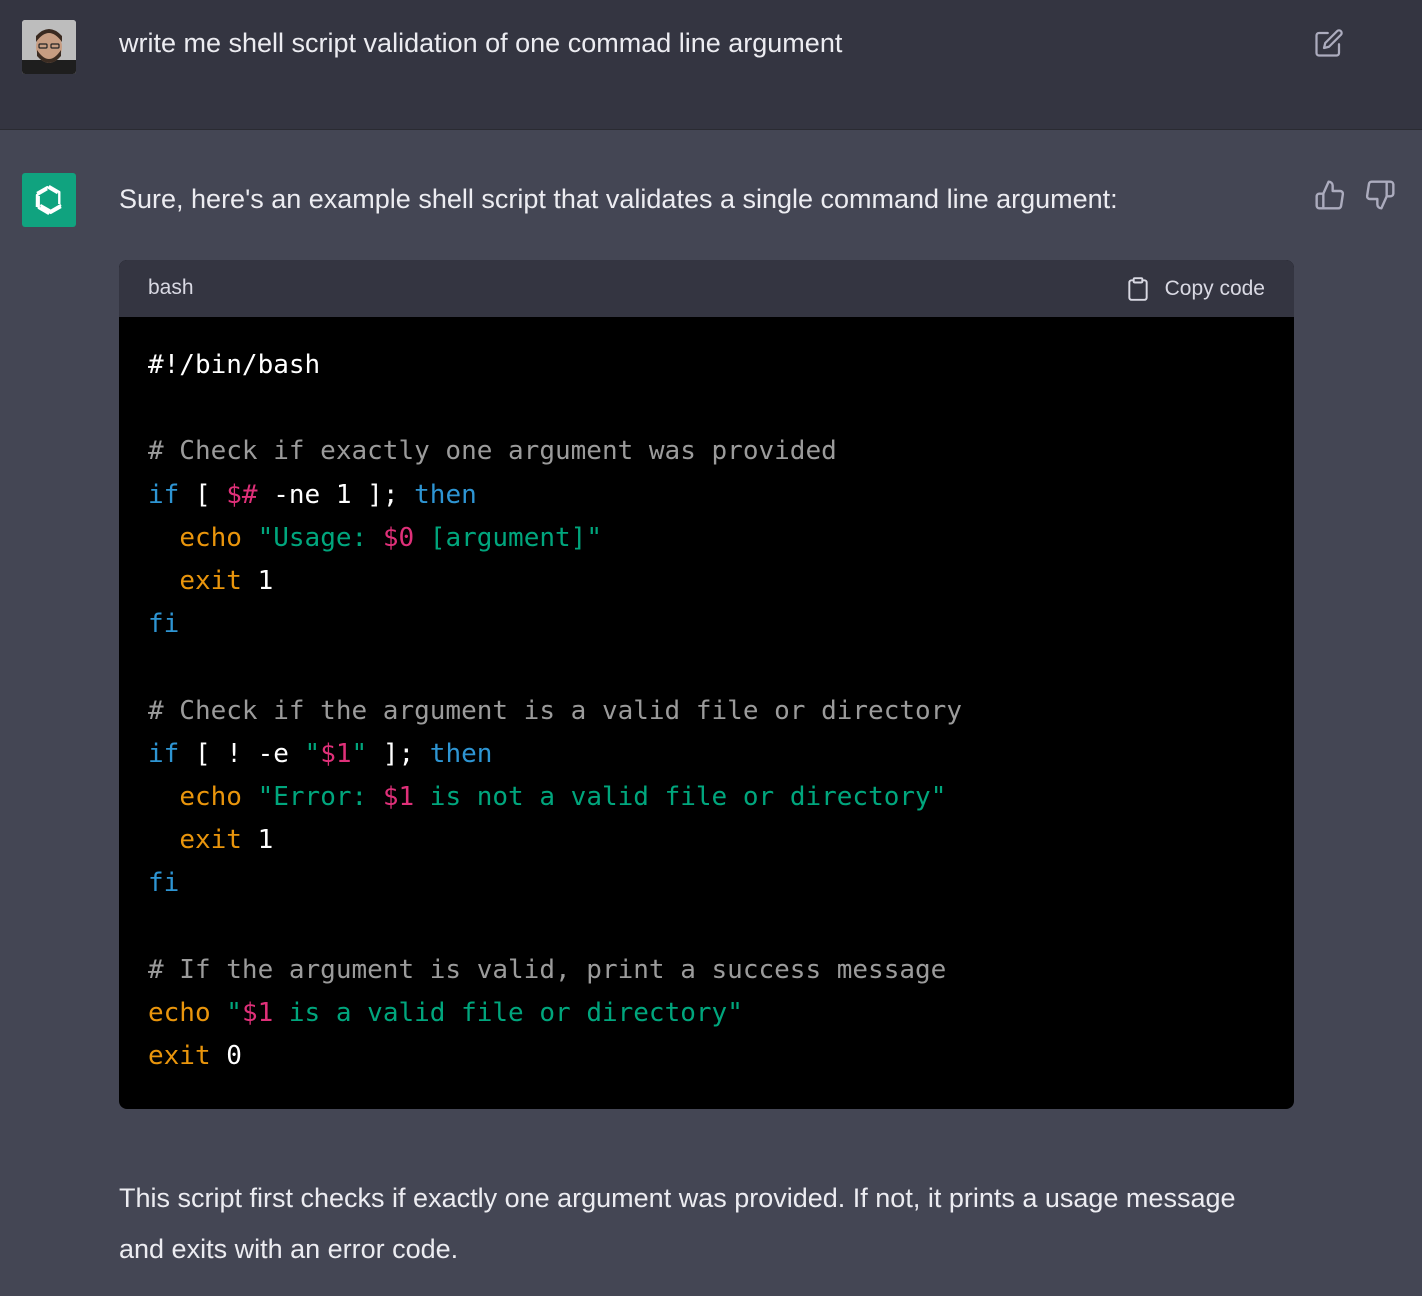 The width and height of the screenshot is (1422, 1296). What do you see at coordinates (234, 365) in the screenshot?
I see `code-token: #!/bin/bash` at bounding box center [234, 365].